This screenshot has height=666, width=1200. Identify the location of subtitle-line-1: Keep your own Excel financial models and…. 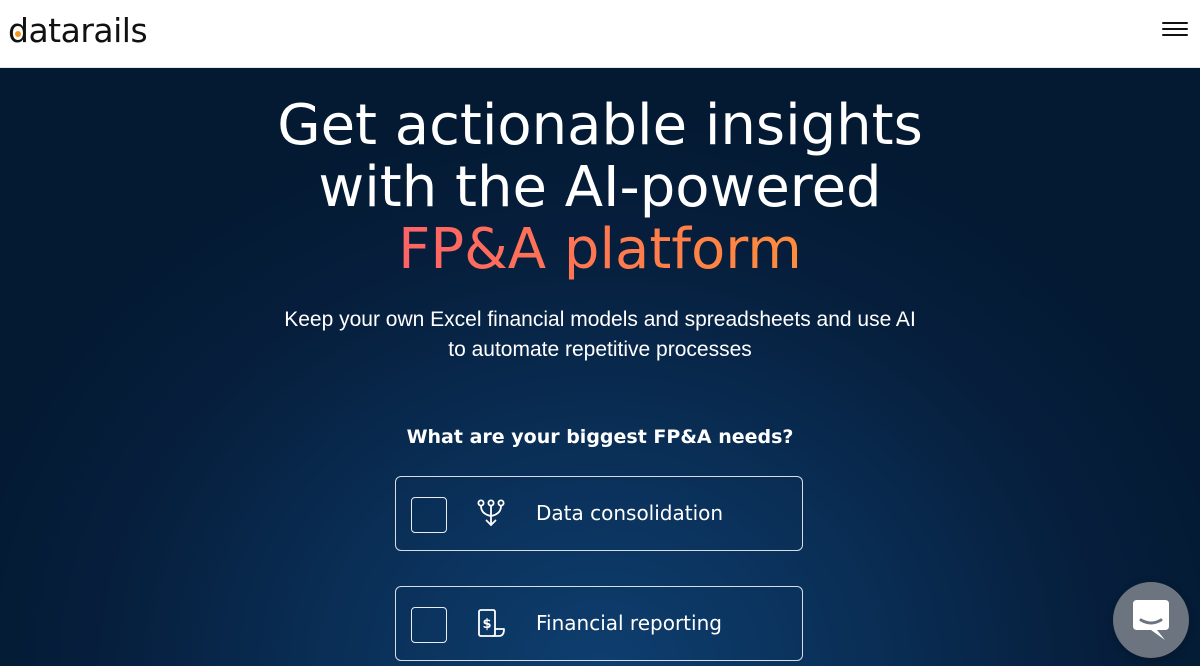
(600, 319).